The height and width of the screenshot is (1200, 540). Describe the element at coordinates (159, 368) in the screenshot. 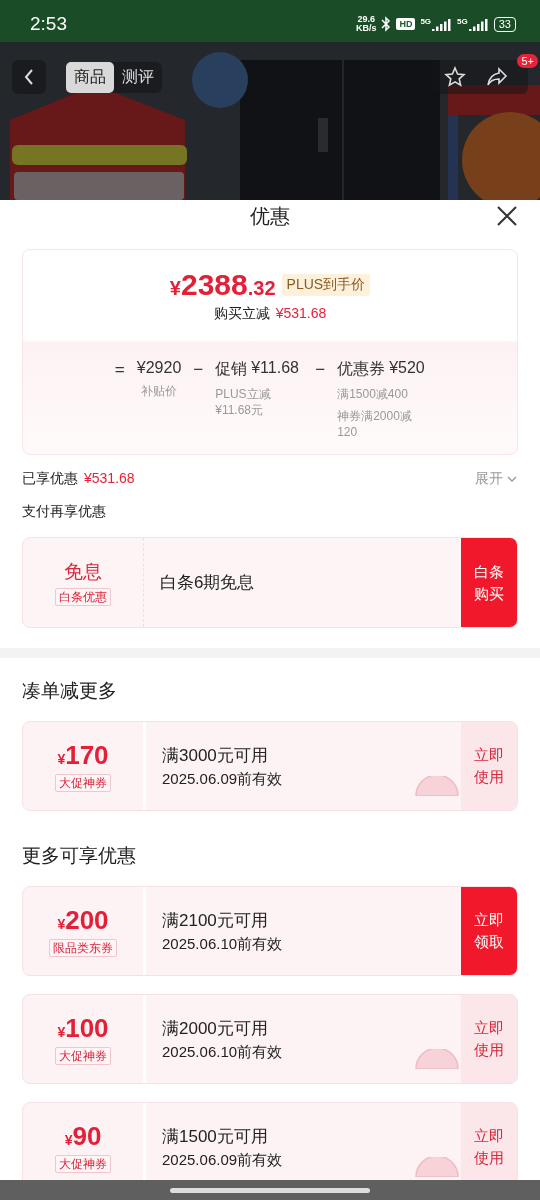

I see `formula-value: ¥2920` at that location.